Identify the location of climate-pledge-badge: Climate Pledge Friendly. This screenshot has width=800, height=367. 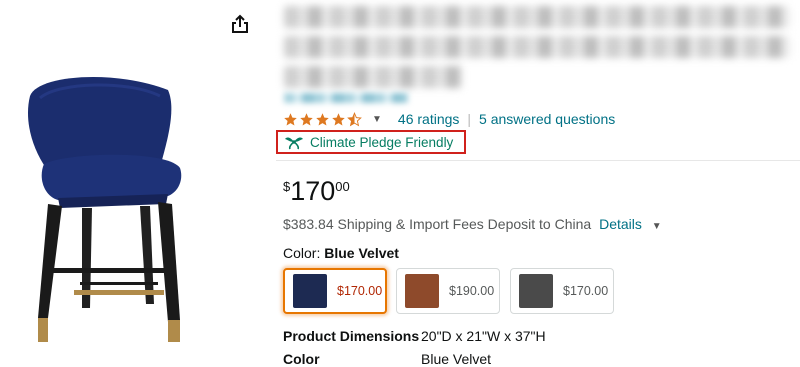
(371, 142).